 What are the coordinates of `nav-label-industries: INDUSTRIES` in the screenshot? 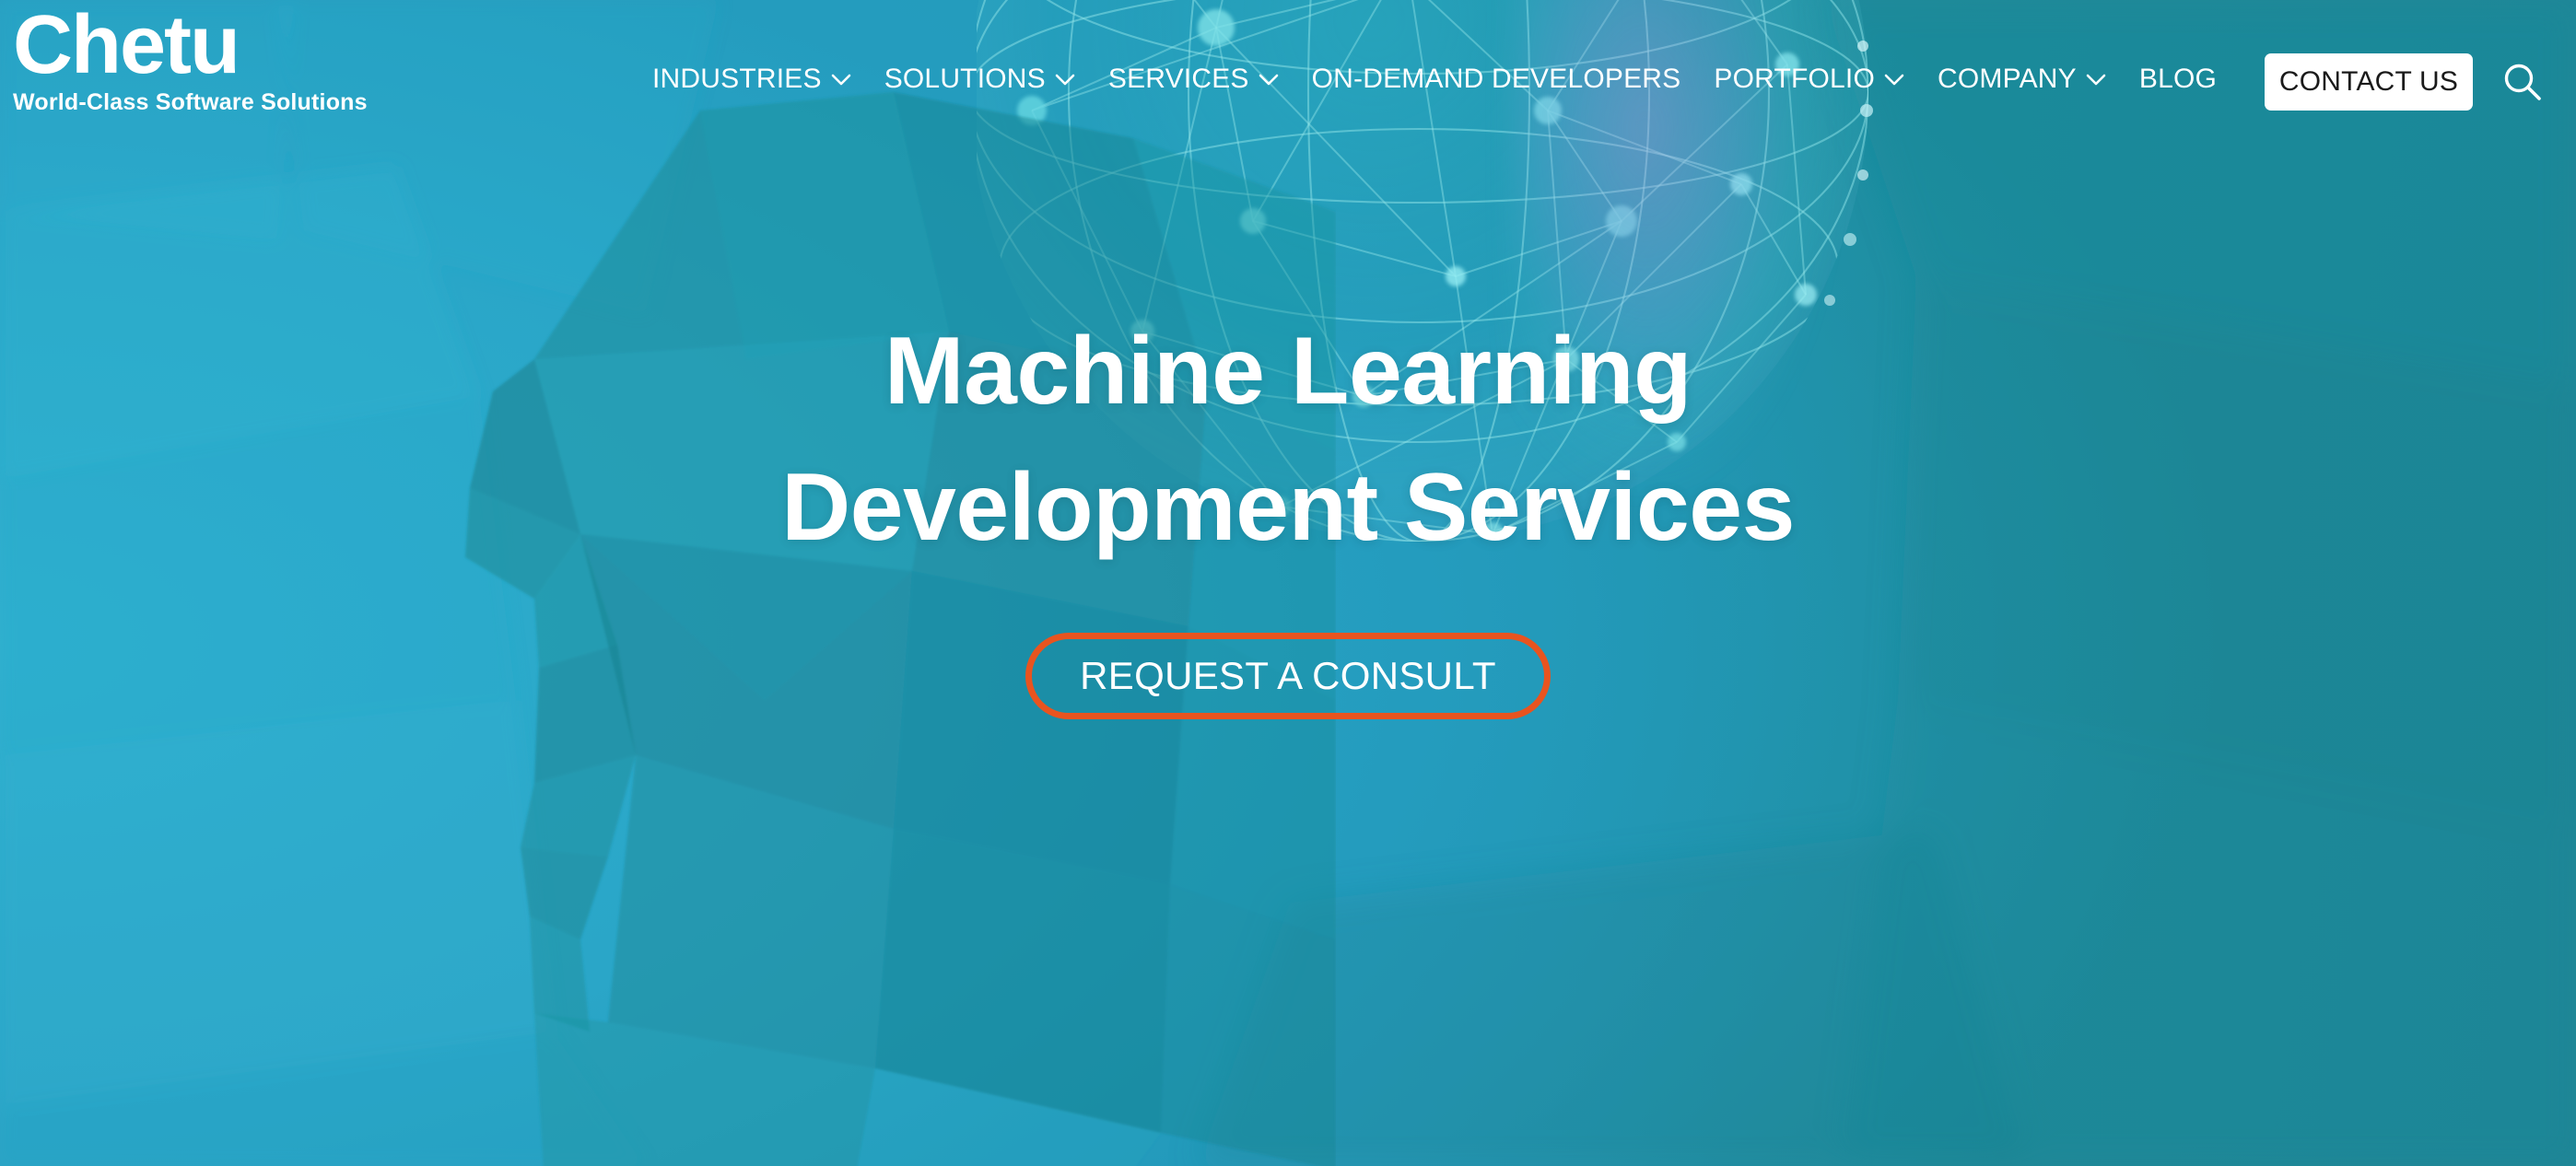 It's located at (737, 79).